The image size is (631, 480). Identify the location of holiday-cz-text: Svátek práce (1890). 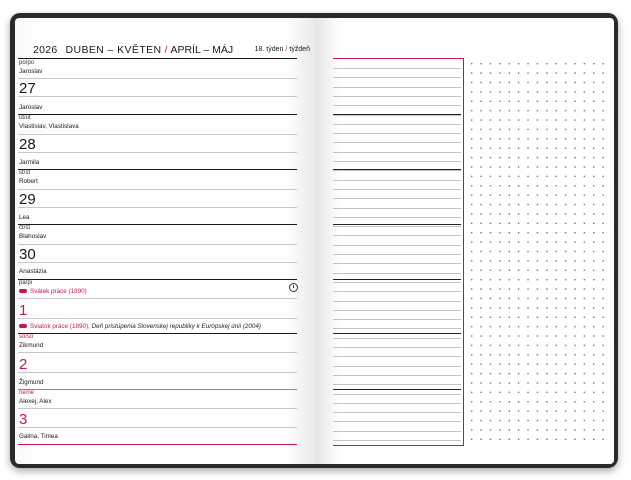
(58, 291).